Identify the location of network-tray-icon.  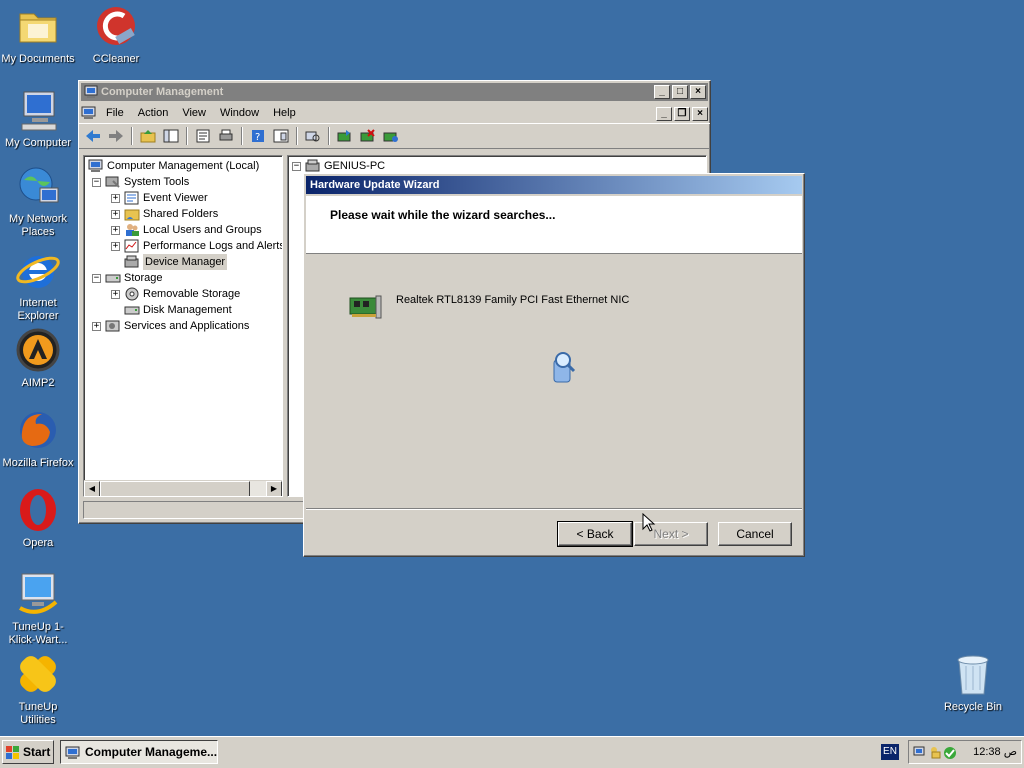
(920, 752).